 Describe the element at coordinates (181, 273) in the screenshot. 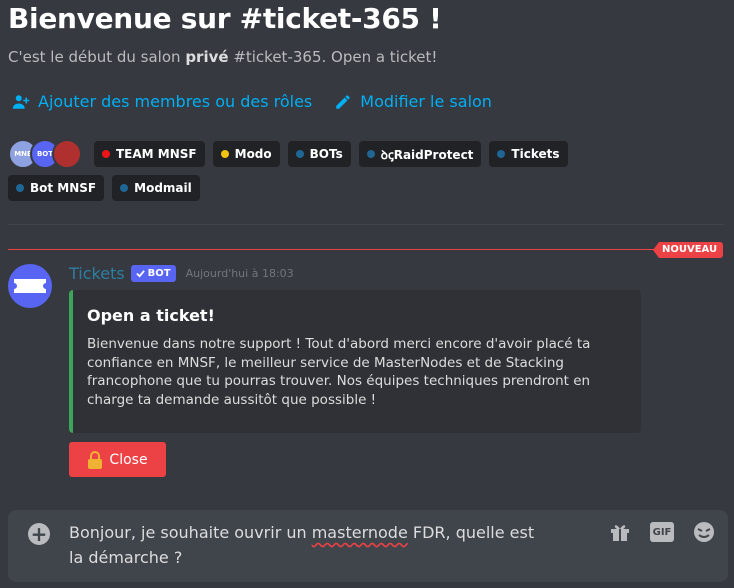

I see `message-header: Tickets BOT Aujourd'hui à 18:03` at that location.